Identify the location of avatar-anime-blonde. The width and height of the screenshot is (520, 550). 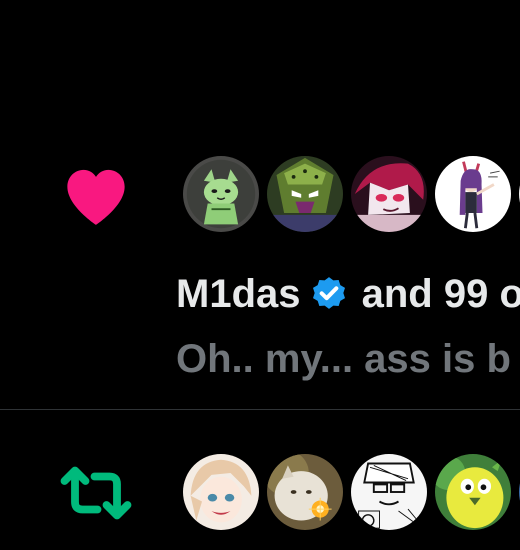
(221, 492).